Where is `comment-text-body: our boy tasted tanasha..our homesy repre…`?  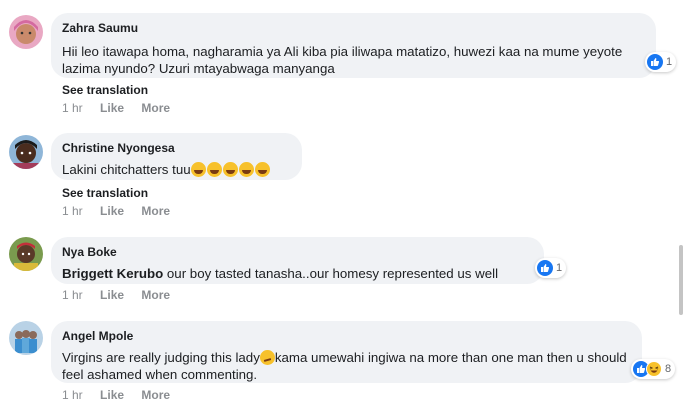 comment-text-body: our boy tasted tanasha..our homesy repre… is located at coordinates (331, 273).